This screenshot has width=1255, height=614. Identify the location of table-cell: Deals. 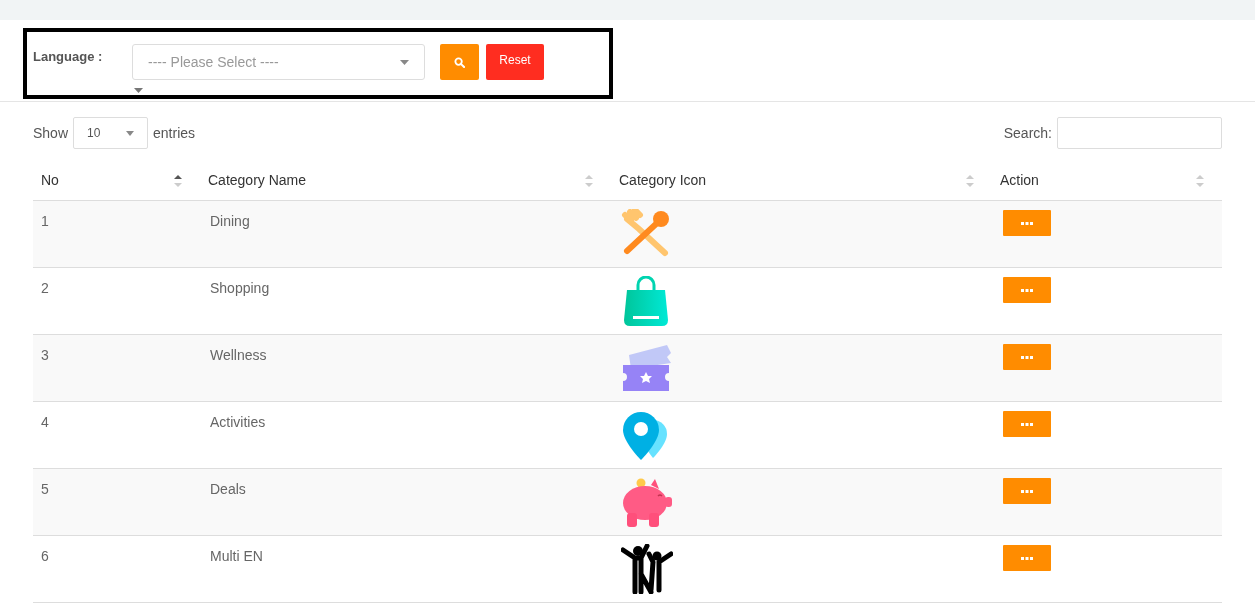
(228, 489).